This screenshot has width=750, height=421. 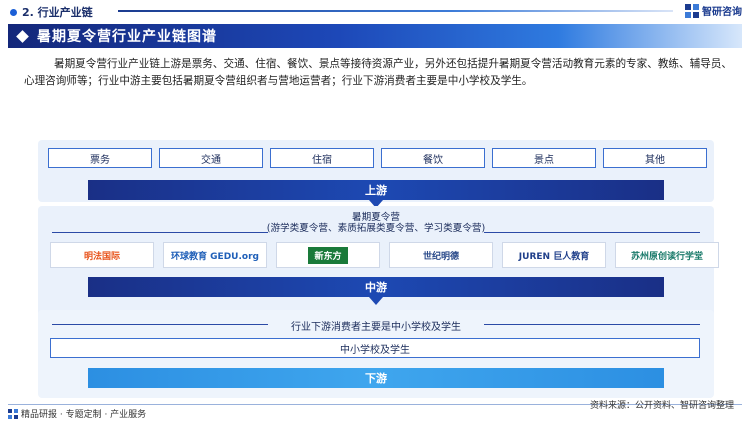 I want to click on logo-text: 环球教育 GEDU.org, so click(x=215, y=256).